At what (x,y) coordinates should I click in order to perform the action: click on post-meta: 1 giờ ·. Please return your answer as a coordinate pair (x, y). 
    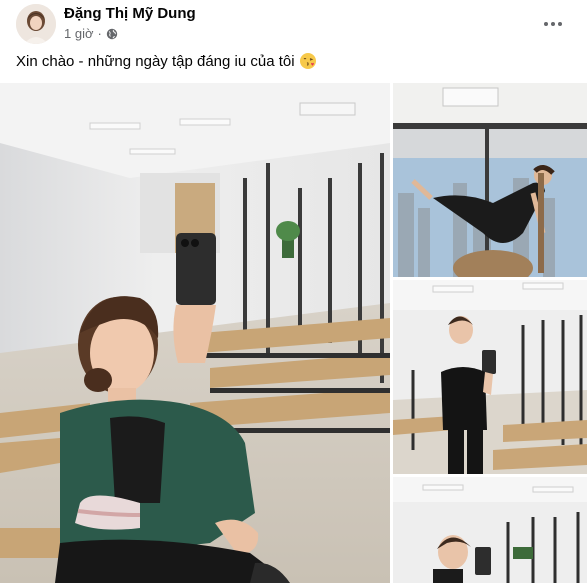
    Looking at the image, I should click on (91, 33).